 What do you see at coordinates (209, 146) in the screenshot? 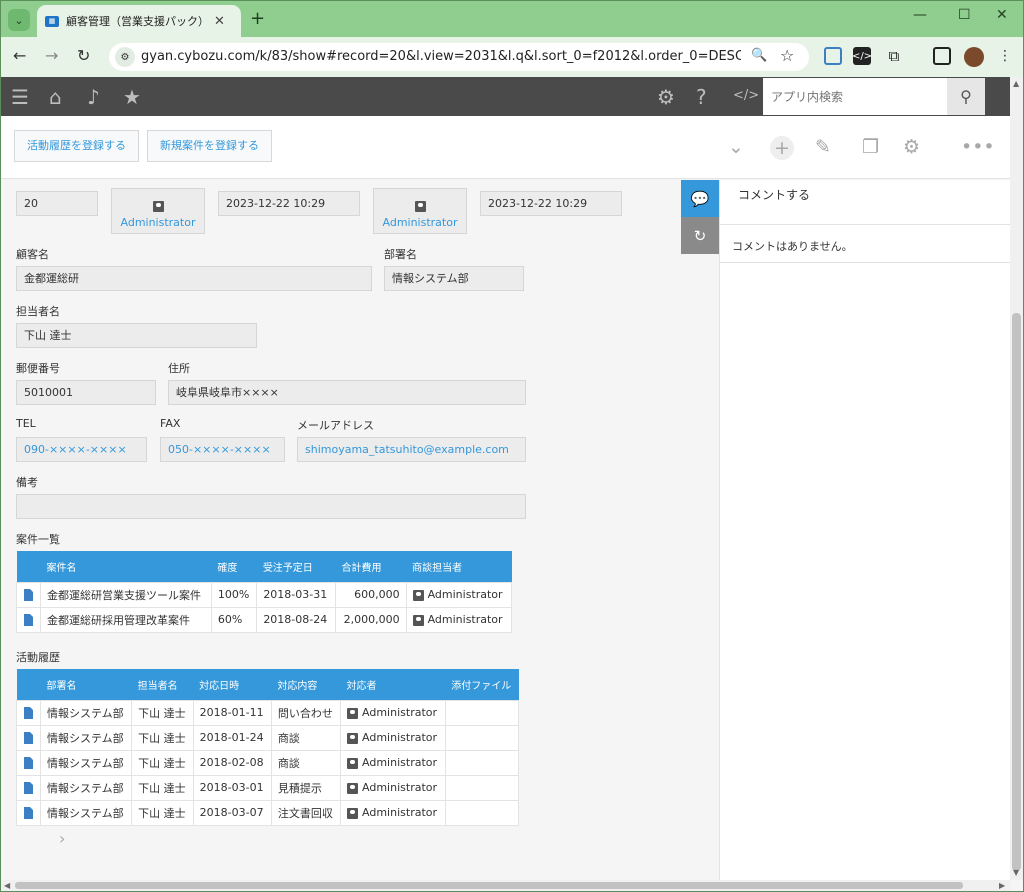
I see `register-new-case-button: 新規案件を登録する` at bounding box center [209, 146].